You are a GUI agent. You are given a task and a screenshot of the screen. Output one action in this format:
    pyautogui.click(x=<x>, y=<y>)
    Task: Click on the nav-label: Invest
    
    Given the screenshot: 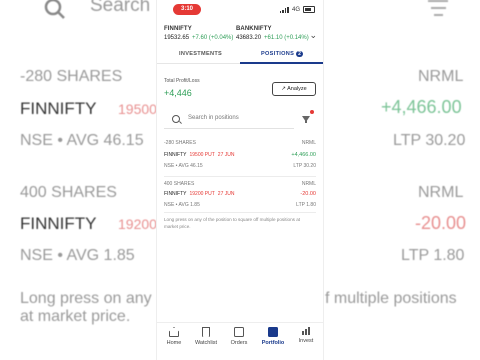 What is the action you would take?
    pyautogui.click(x=306, y=341)
    